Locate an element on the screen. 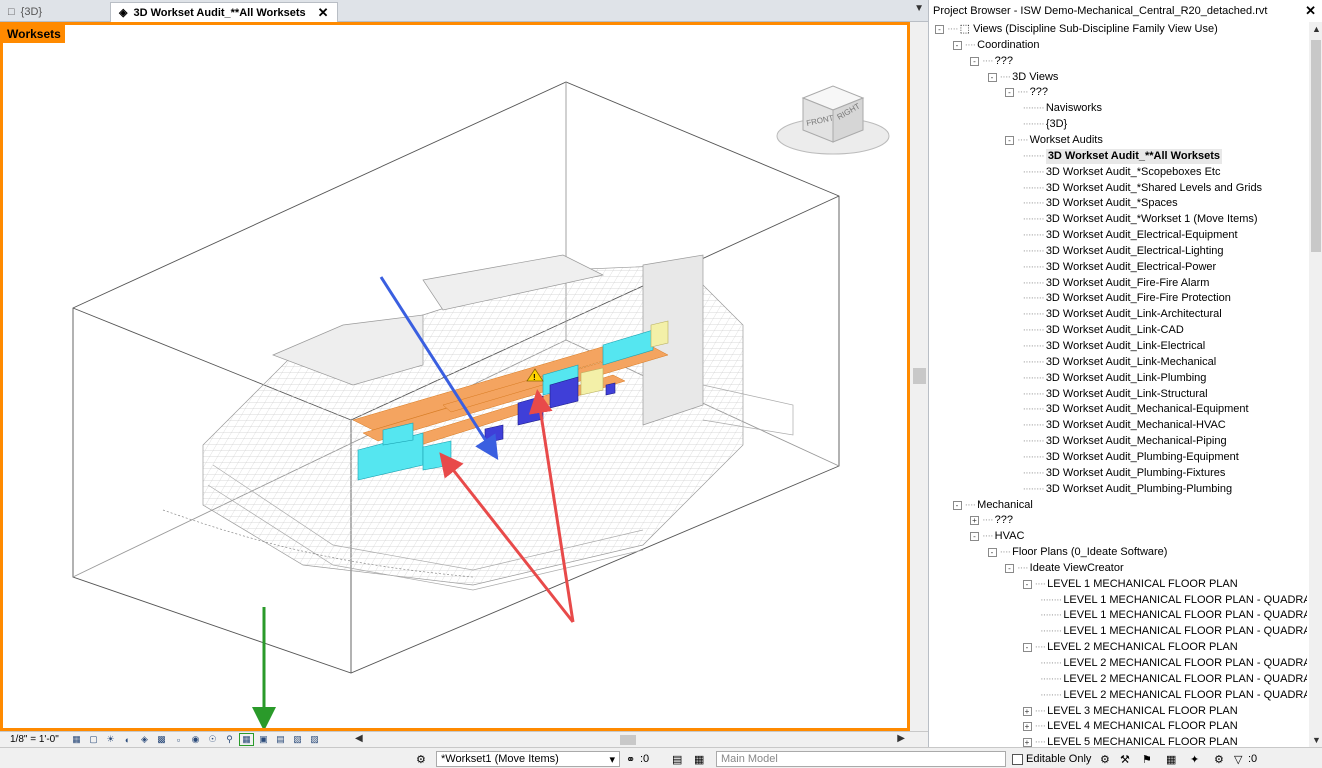  temporary-hide-icon: ☉ is located at coordinates (212, 739).